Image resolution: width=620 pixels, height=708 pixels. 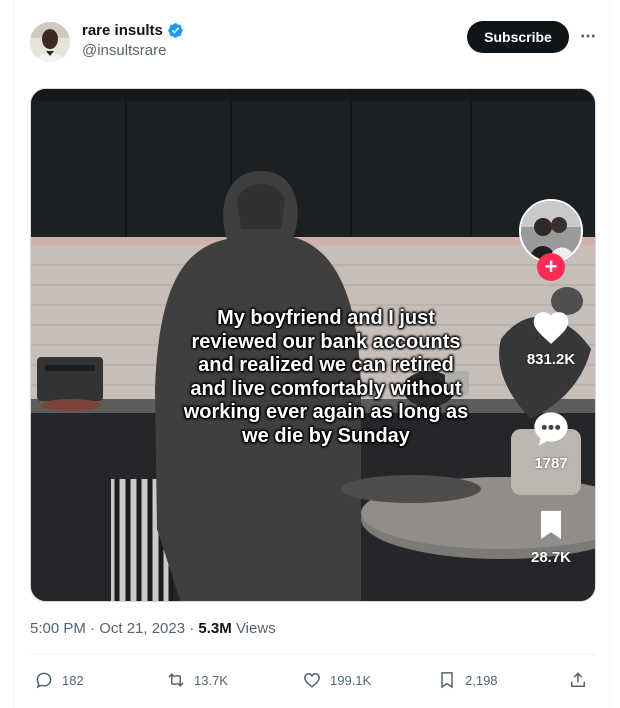 What do you see at coordinates (351, 680) in the screenshot?
I see `like-count: 199.1K` at bounding box center [351, 680].